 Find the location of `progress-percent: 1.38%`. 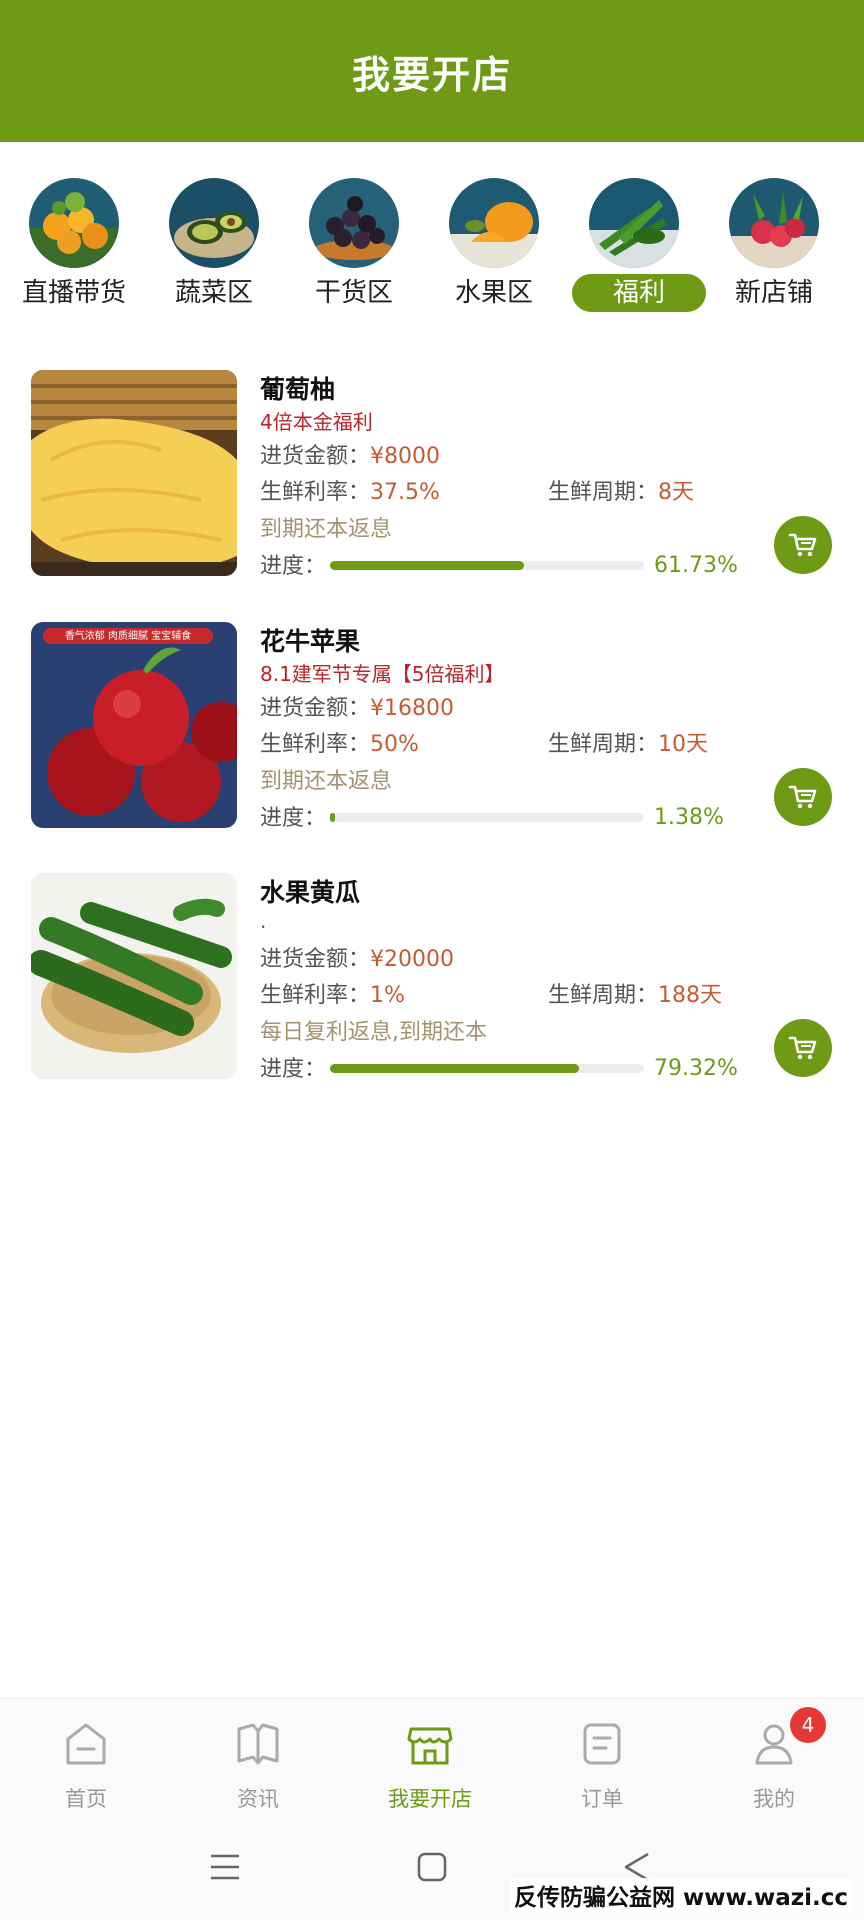

progress-percent: 1.38% is located at coordinates (689, 817).